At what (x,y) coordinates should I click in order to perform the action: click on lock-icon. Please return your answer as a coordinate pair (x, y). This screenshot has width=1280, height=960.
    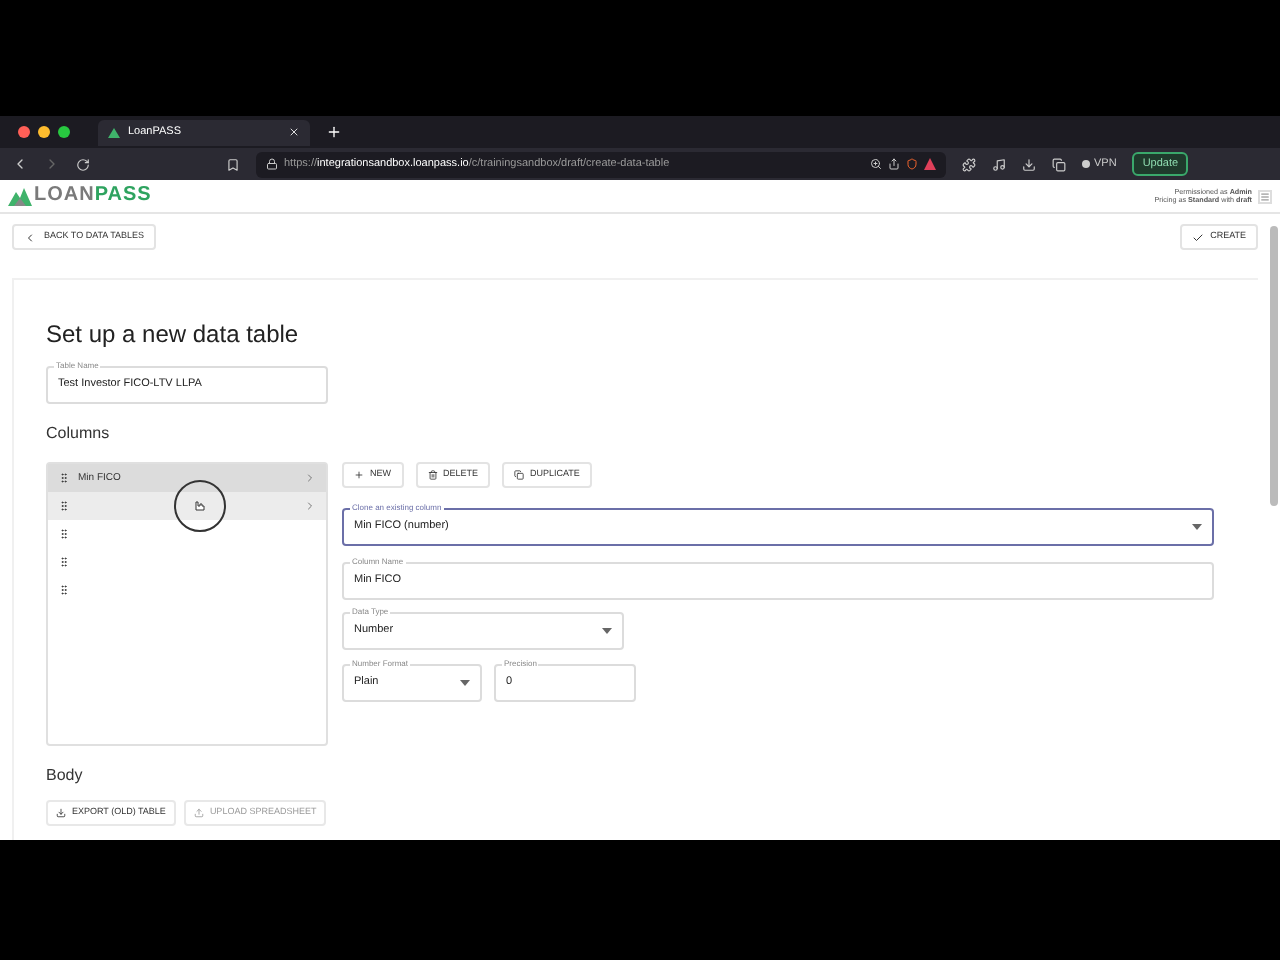
    Looking at the image, I should click on (272, 164).